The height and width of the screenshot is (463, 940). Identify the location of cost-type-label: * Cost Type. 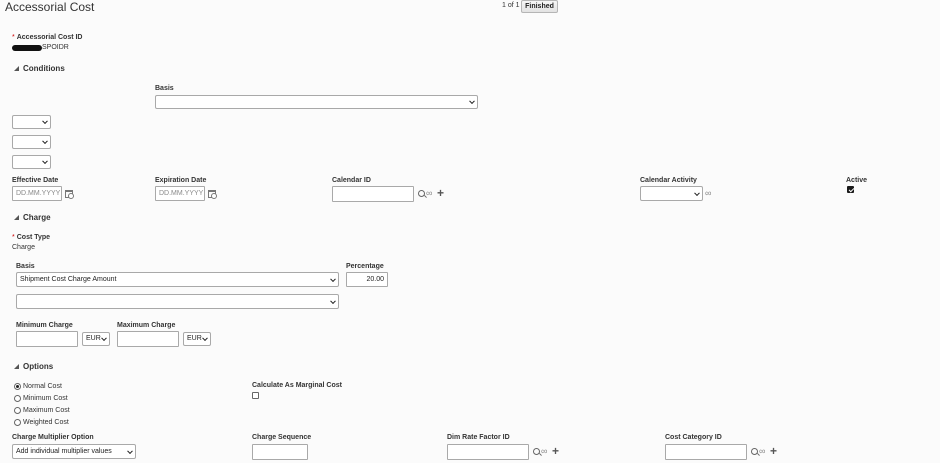
(31, 237).